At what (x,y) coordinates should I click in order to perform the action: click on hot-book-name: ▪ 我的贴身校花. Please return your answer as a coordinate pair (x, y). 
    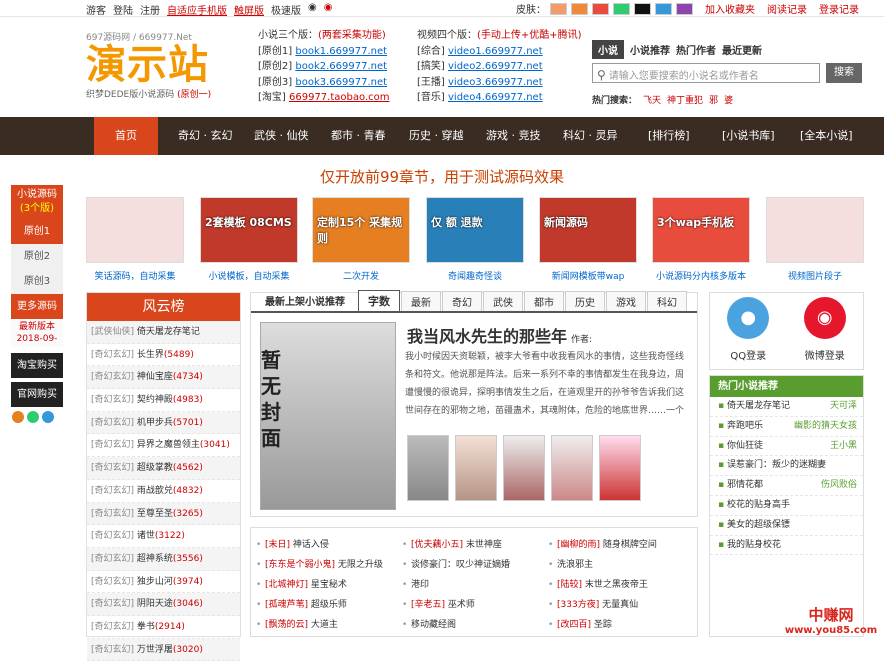
    Looking at the image, I should click on (749, 545).